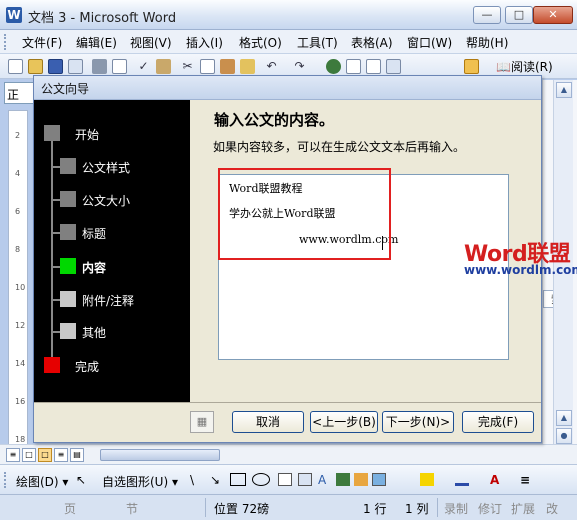 The height and width of the screenshot is (520, 577). Describe the element at coordinates (519, 15) in the screenshot. I see `maximize-button: □` at that location.